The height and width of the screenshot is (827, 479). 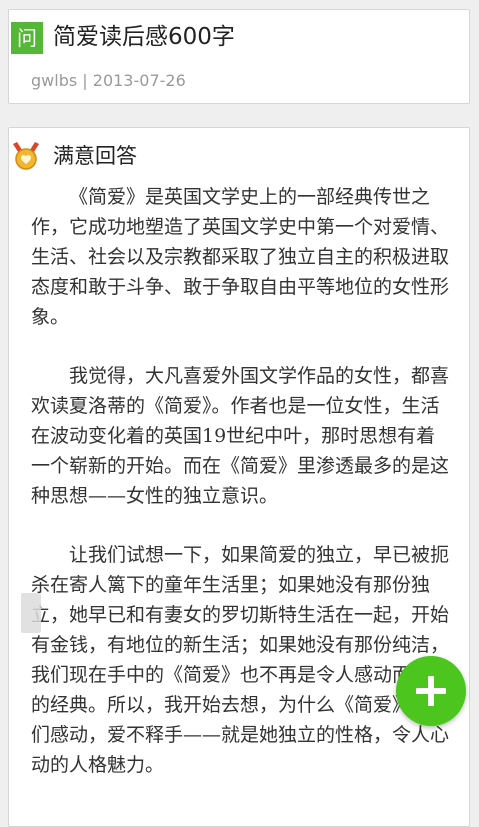 I want to click on question-meta: gwlbs | 2013-07-26, so click(x=108, y=80).